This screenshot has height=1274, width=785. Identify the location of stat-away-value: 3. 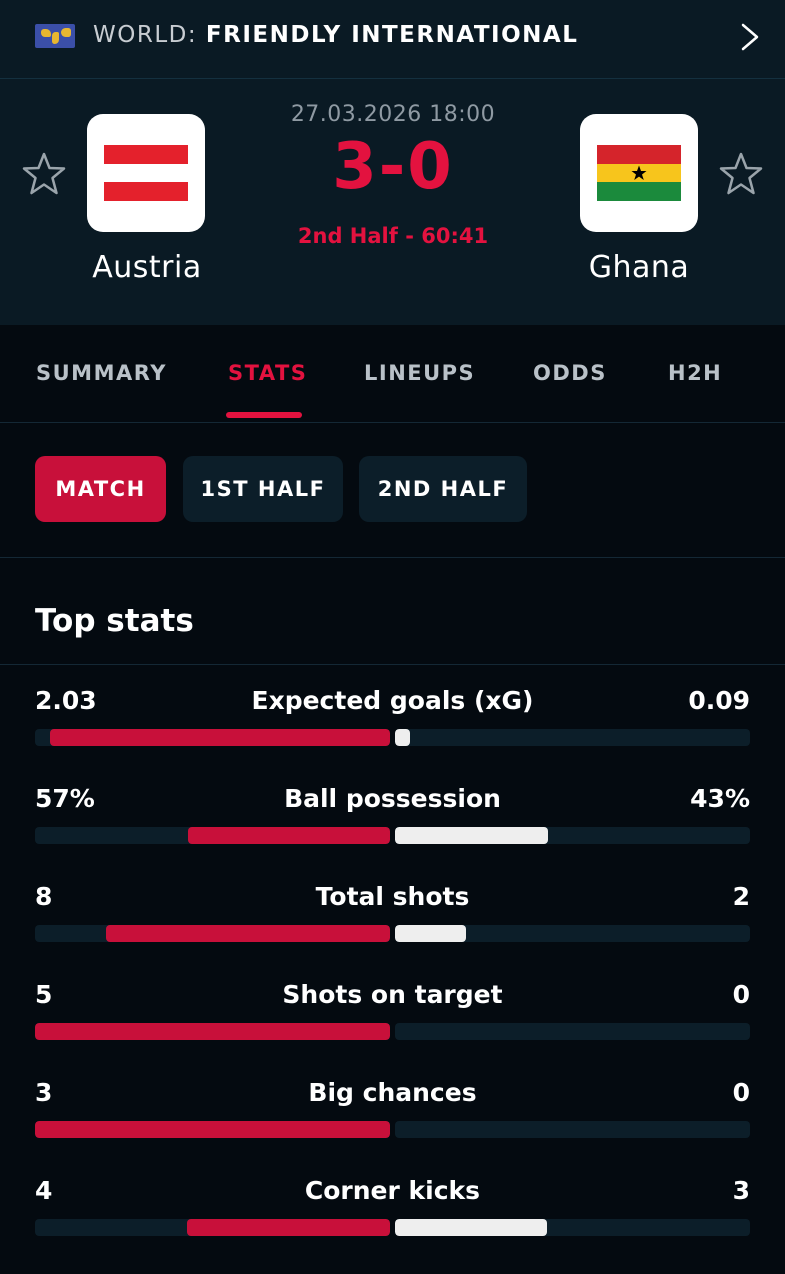
(741, 1190).